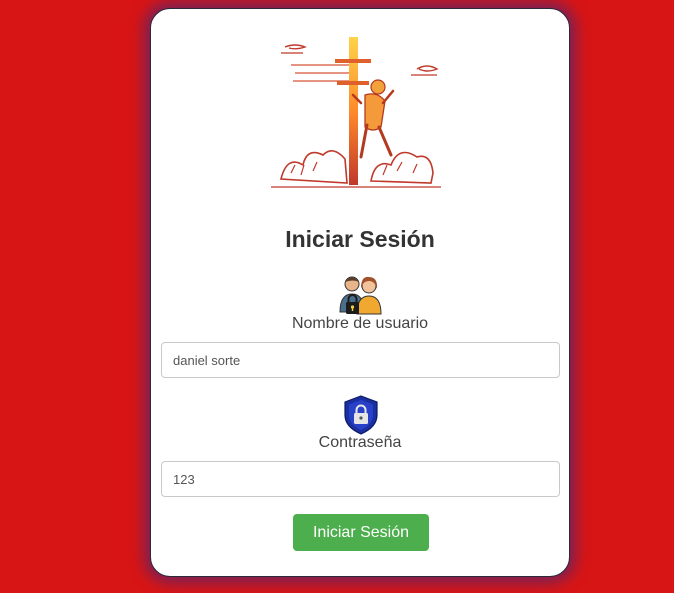  What do you see at coordinates (360, 323) in the screenshot?
I see `username-label: Nombre de usuario` at bounding box center [360, 323].